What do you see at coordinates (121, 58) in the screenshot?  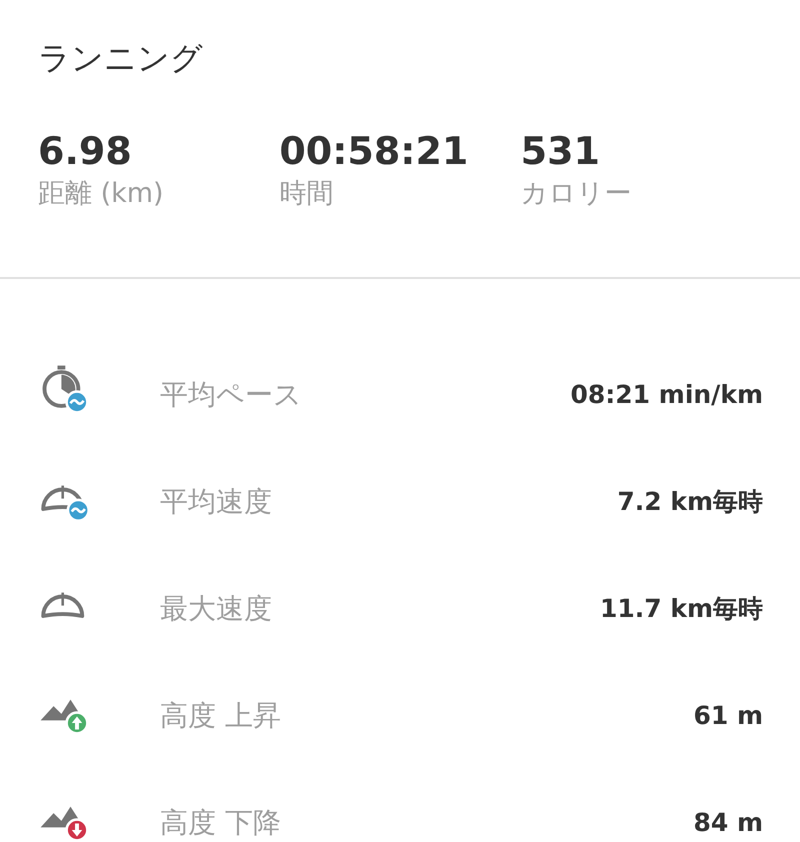 I see `activity-title: ランニング` at bounding box center [121, 58].